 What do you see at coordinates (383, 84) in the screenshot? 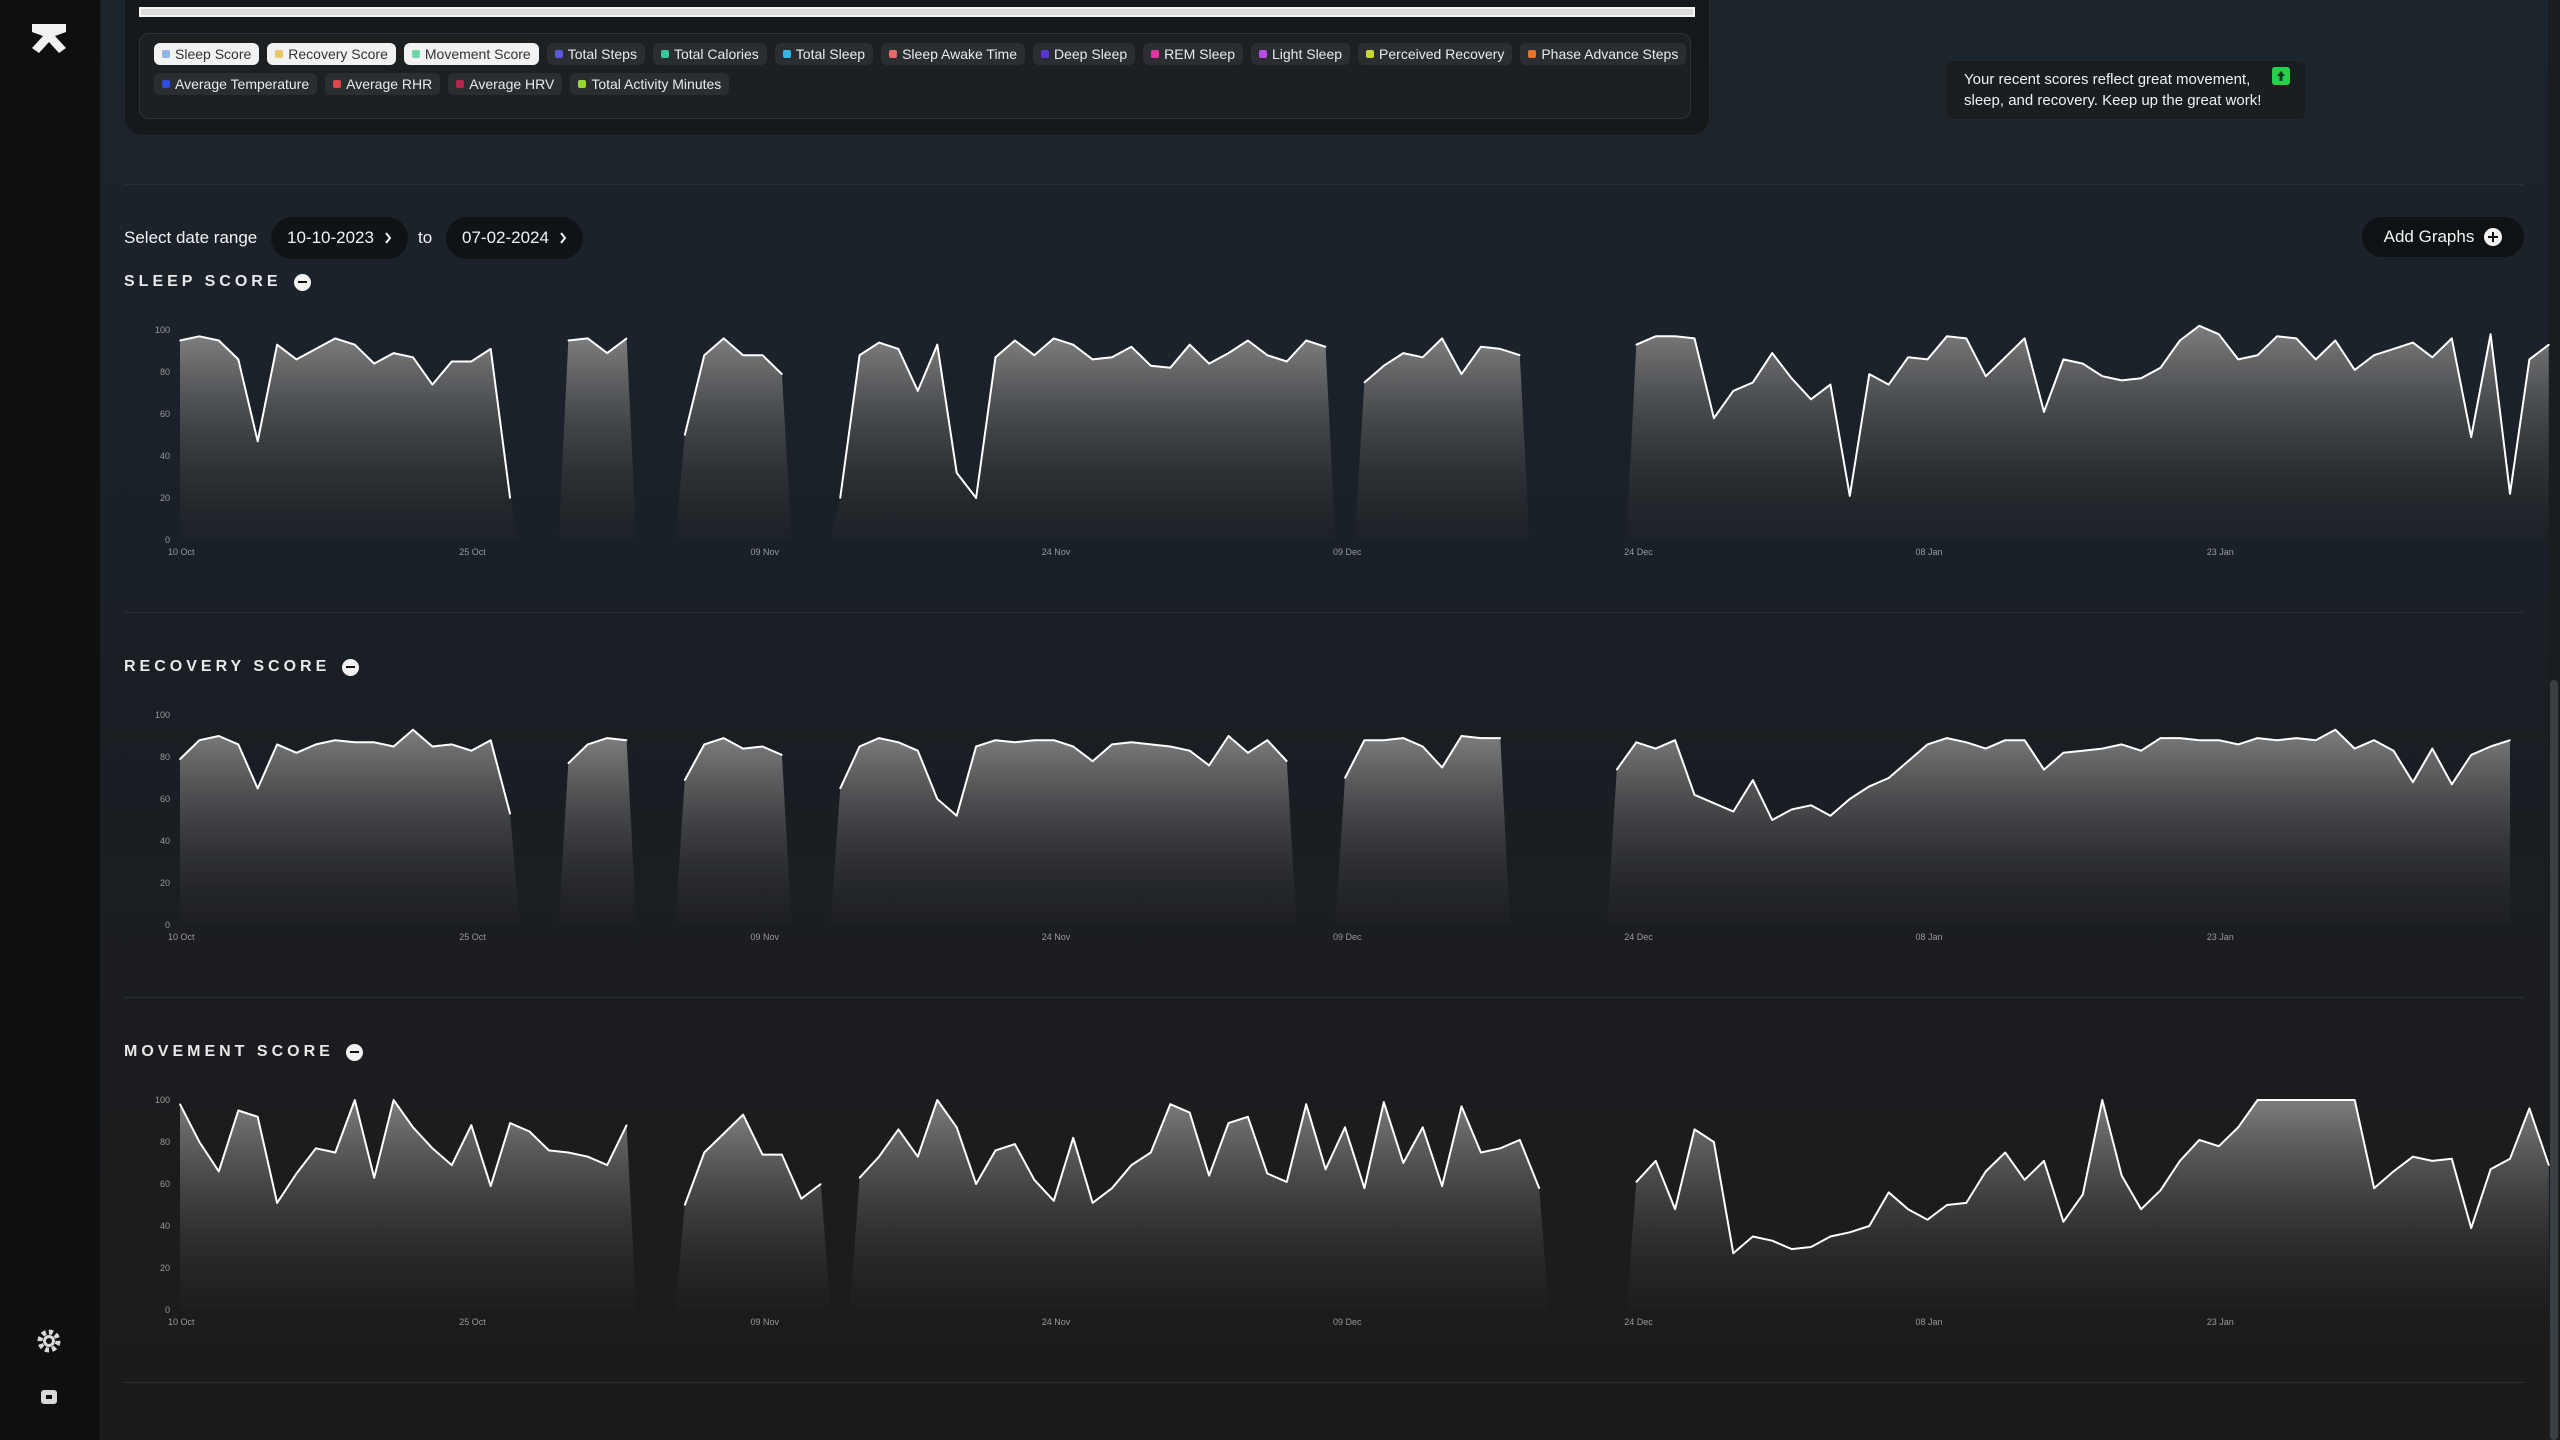
I see `metric-chip-average-rhr: Average RHR` at bounding box center [383, 84].